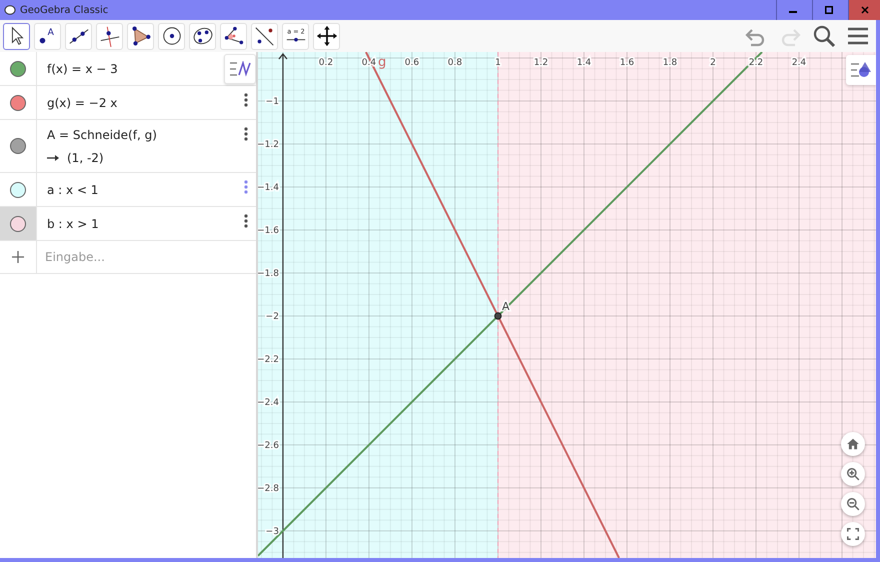  I want to click on search-icon, so click(824, 36).